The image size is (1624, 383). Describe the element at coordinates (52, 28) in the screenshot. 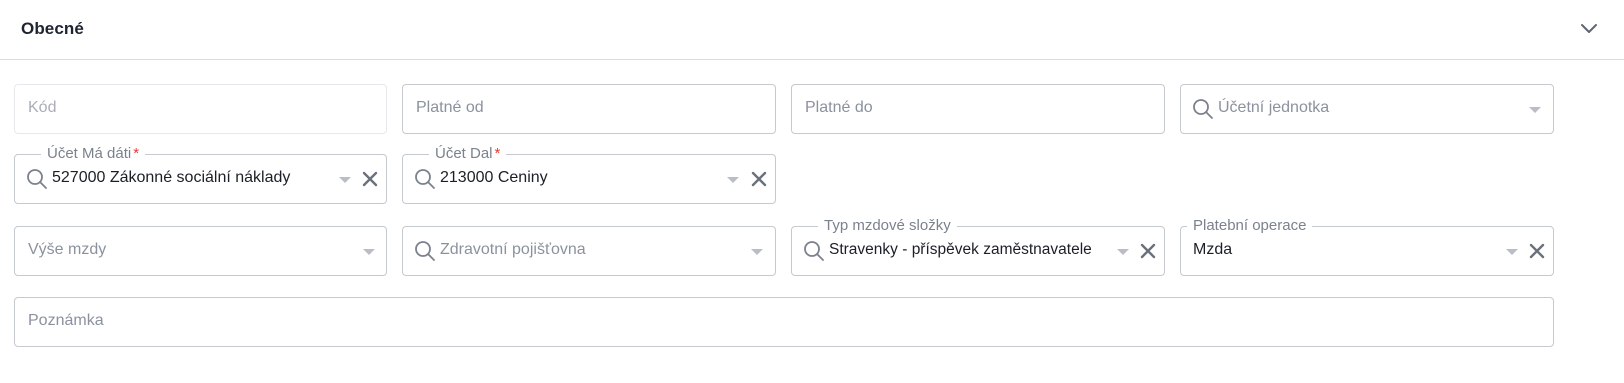

I see `section-title: Obecné` at that location.